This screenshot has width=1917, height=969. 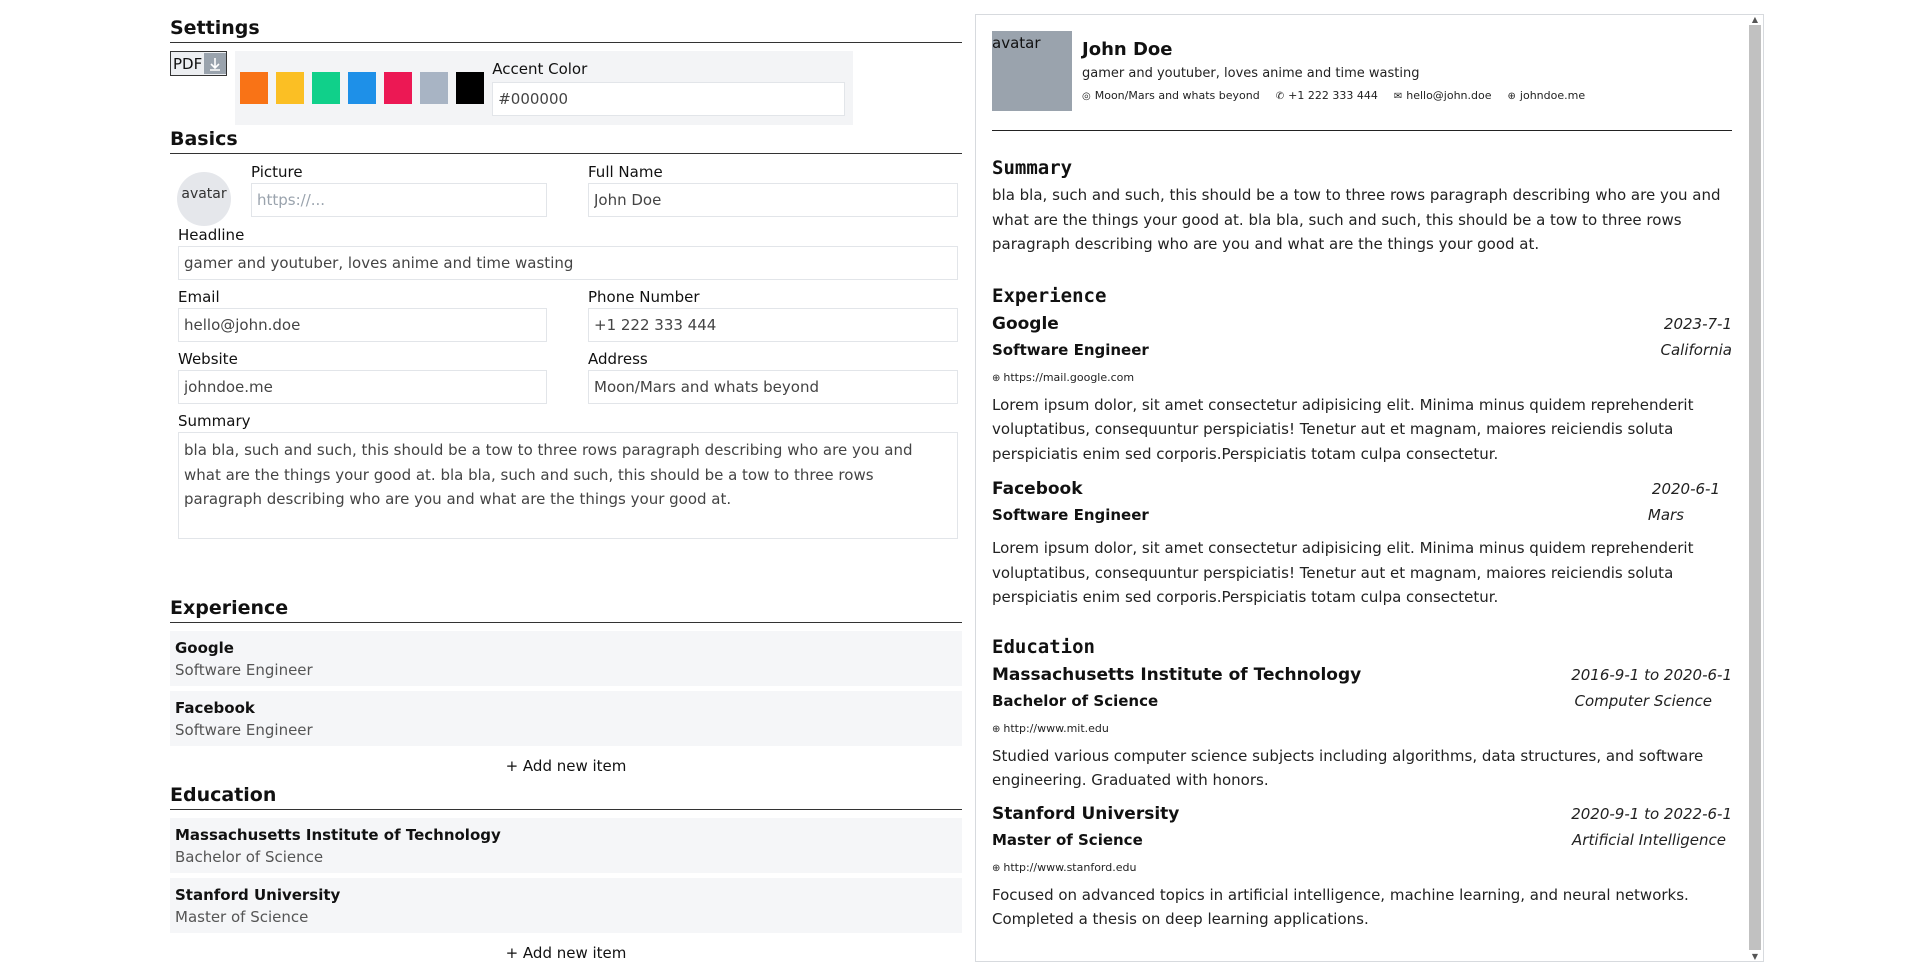 I want to click on preview-url-text: http://www.mit.edu, so click(x=1056, y=728).